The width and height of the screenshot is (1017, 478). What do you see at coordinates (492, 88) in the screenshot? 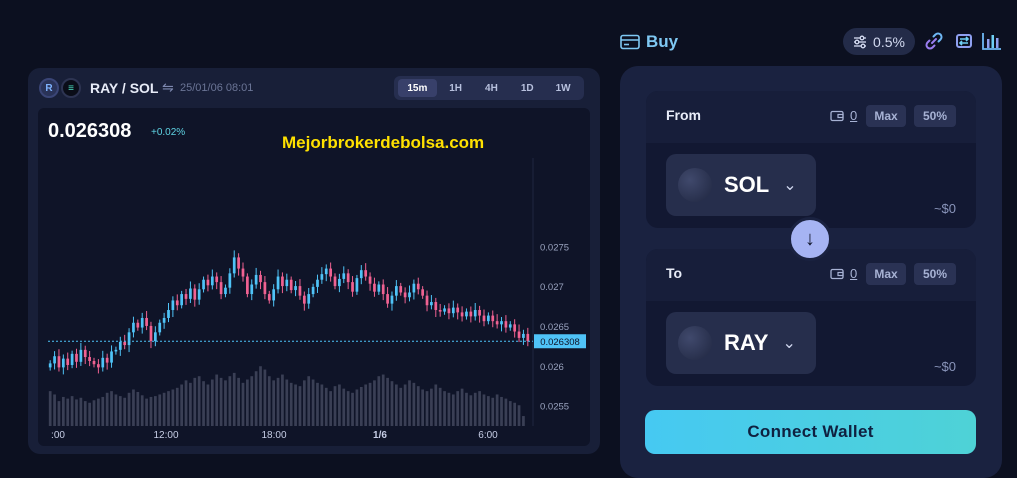
I see `tab-4h: 4H` at bounding box center [492, 88].